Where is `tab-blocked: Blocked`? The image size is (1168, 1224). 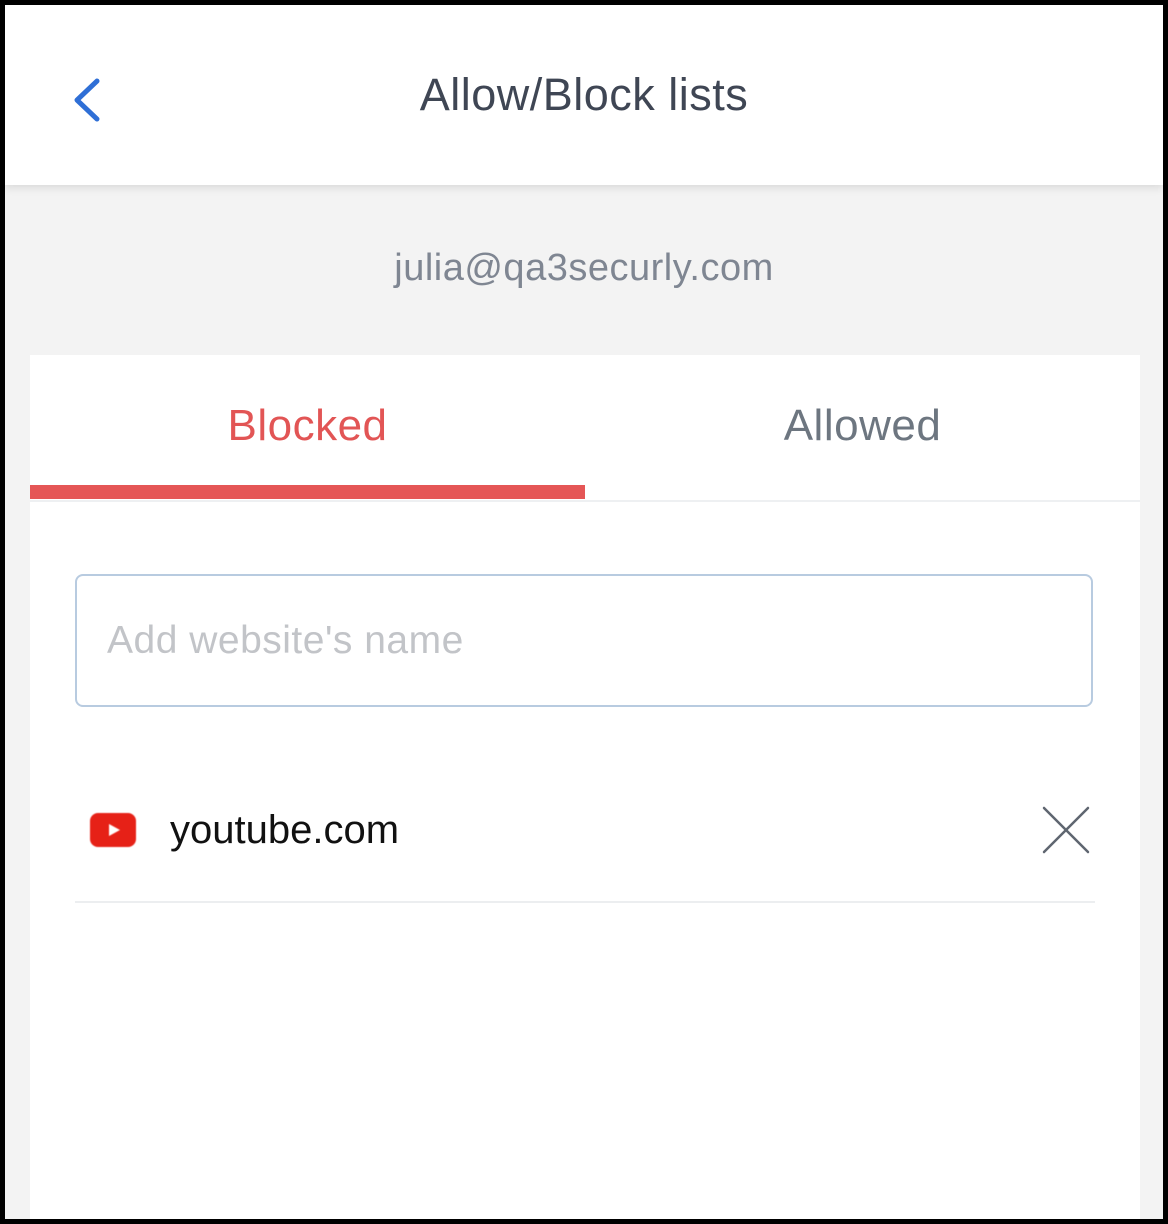 tab-blocked: Blocked is located at coordinates (307, 427).